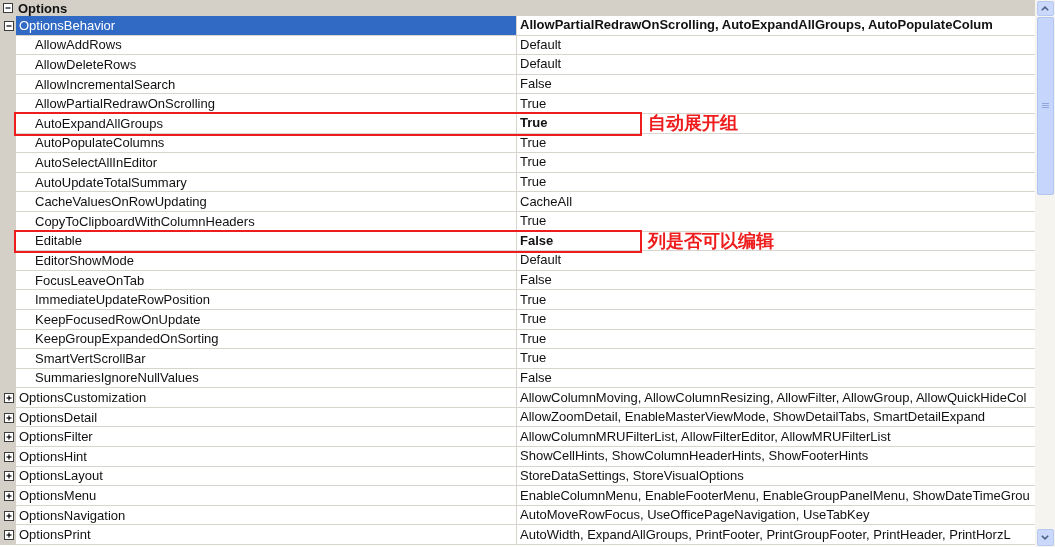 The image size is (1055, 547). I want to click on property-name-cell: ImmediateUpdateRowPosition, so click(266, 300).